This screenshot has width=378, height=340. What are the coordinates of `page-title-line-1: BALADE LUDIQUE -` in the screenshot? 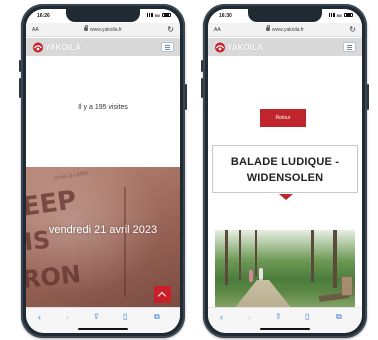 It's located at (285, 162).